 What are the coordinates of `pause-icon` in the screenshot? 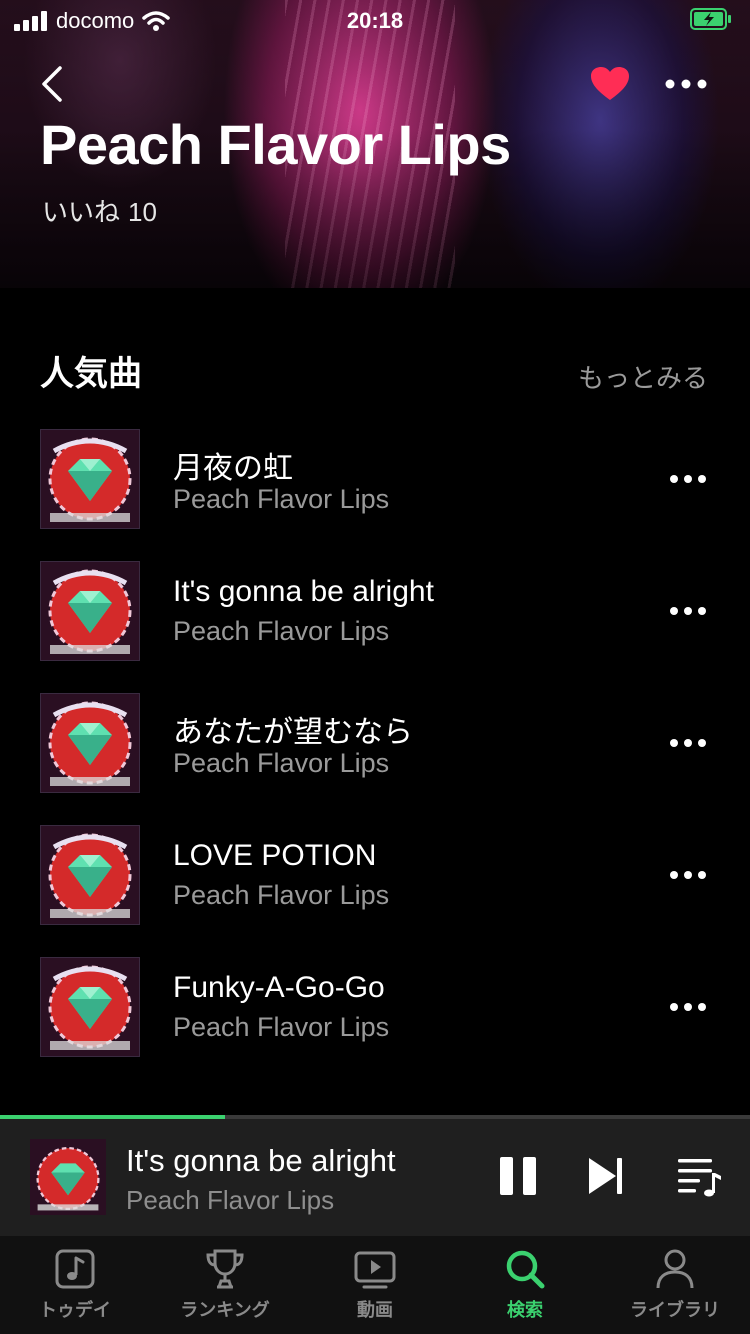 It's located at (518, 1176).